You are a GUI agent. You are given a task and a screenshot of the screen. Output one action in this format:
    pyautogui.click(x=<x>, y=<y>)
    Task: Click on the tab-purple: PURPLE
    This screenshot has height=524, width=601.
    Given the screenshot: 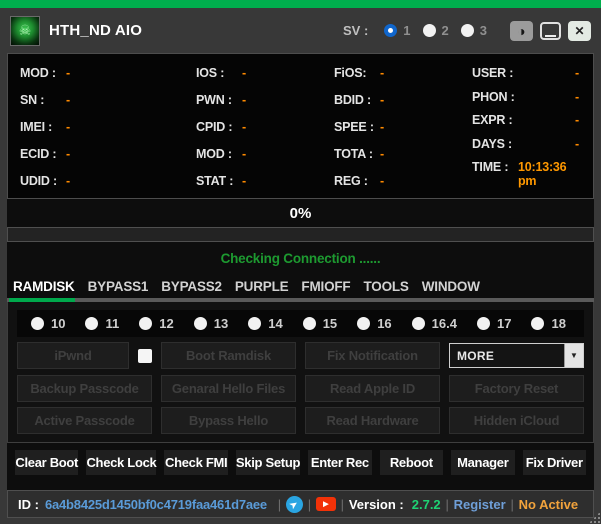 What is the action you would take?
    pyautogui.click(x=262, y=288)
    